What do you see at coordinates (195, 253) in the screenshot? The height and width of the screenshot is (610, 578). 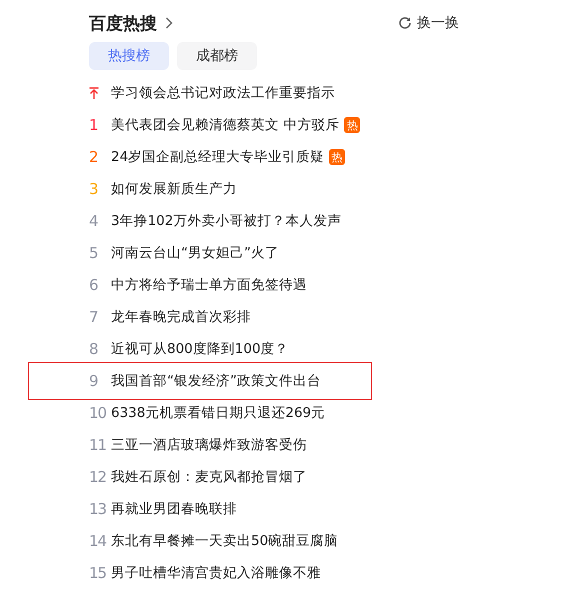 I see `hot-search-link: 河南云台山“男女妲己”火了` at bounding box center [195, 253].